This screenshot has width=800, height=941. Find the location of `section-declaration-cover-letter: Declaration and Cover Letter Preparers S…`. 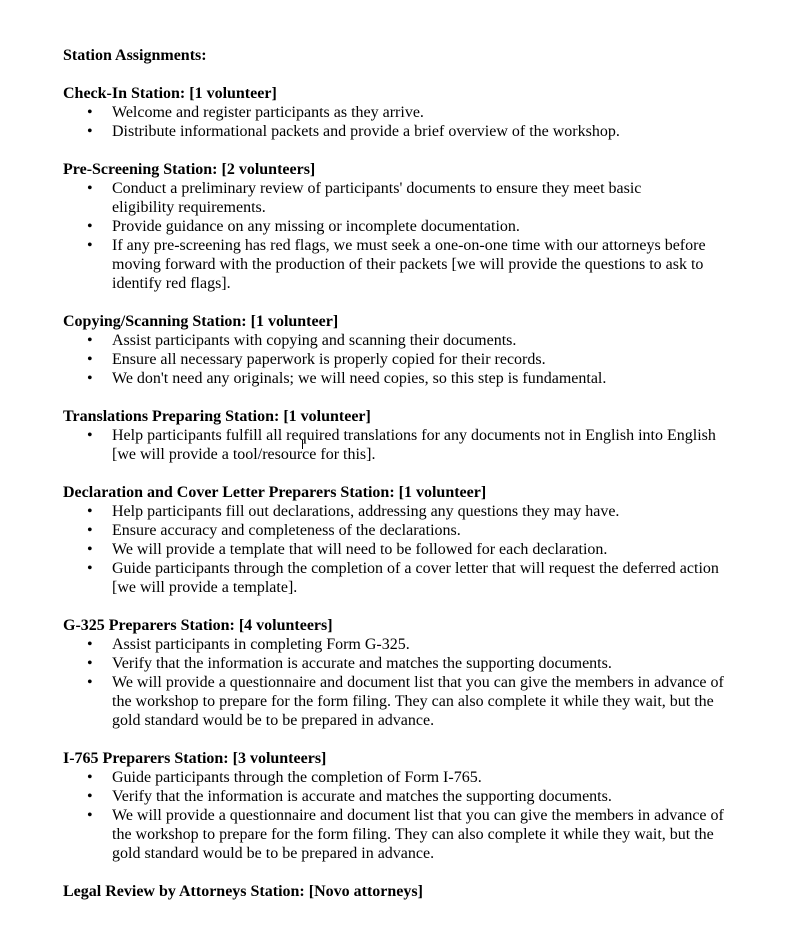

section-declaration-cover-letter: Declaration and Cover Letter Preparers S… is located at coordinates (403, 540).